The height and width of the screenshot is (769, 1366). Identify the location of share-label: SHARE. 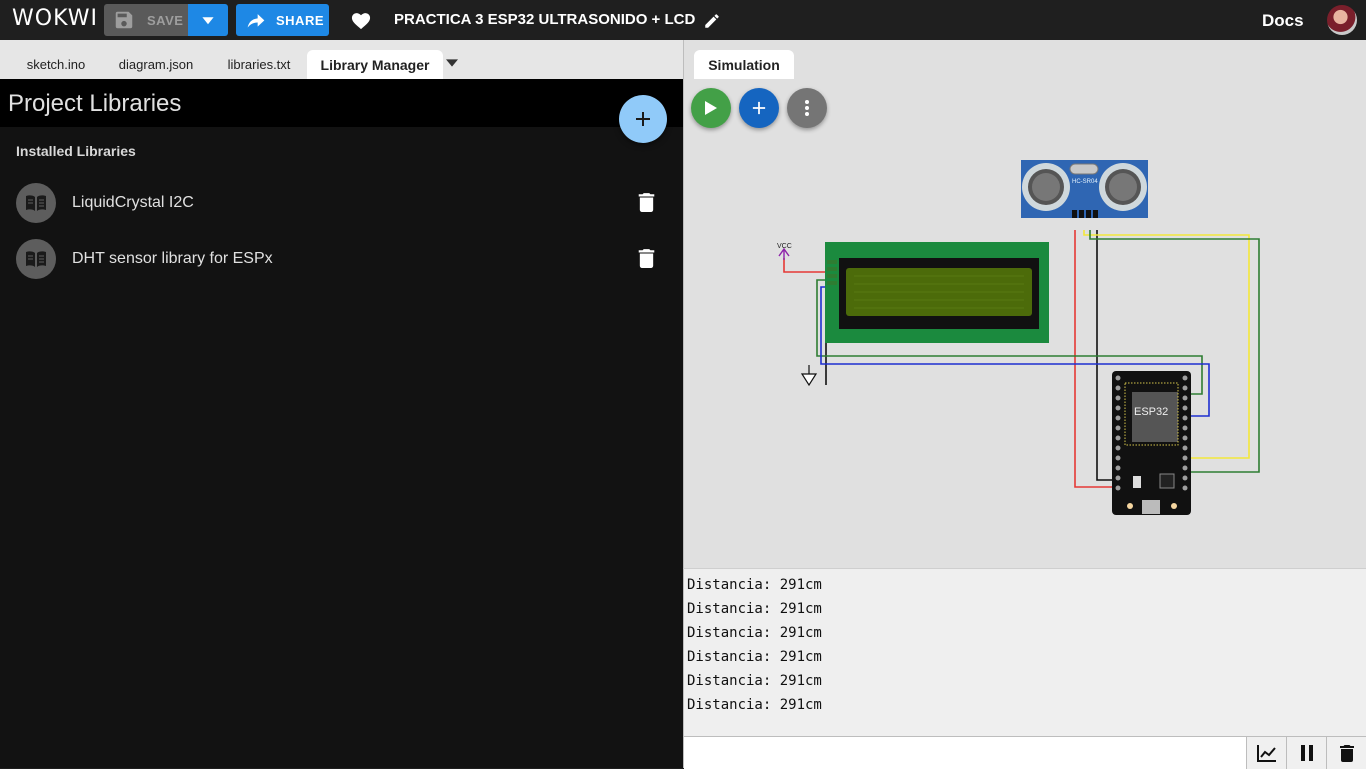
(300, 20).